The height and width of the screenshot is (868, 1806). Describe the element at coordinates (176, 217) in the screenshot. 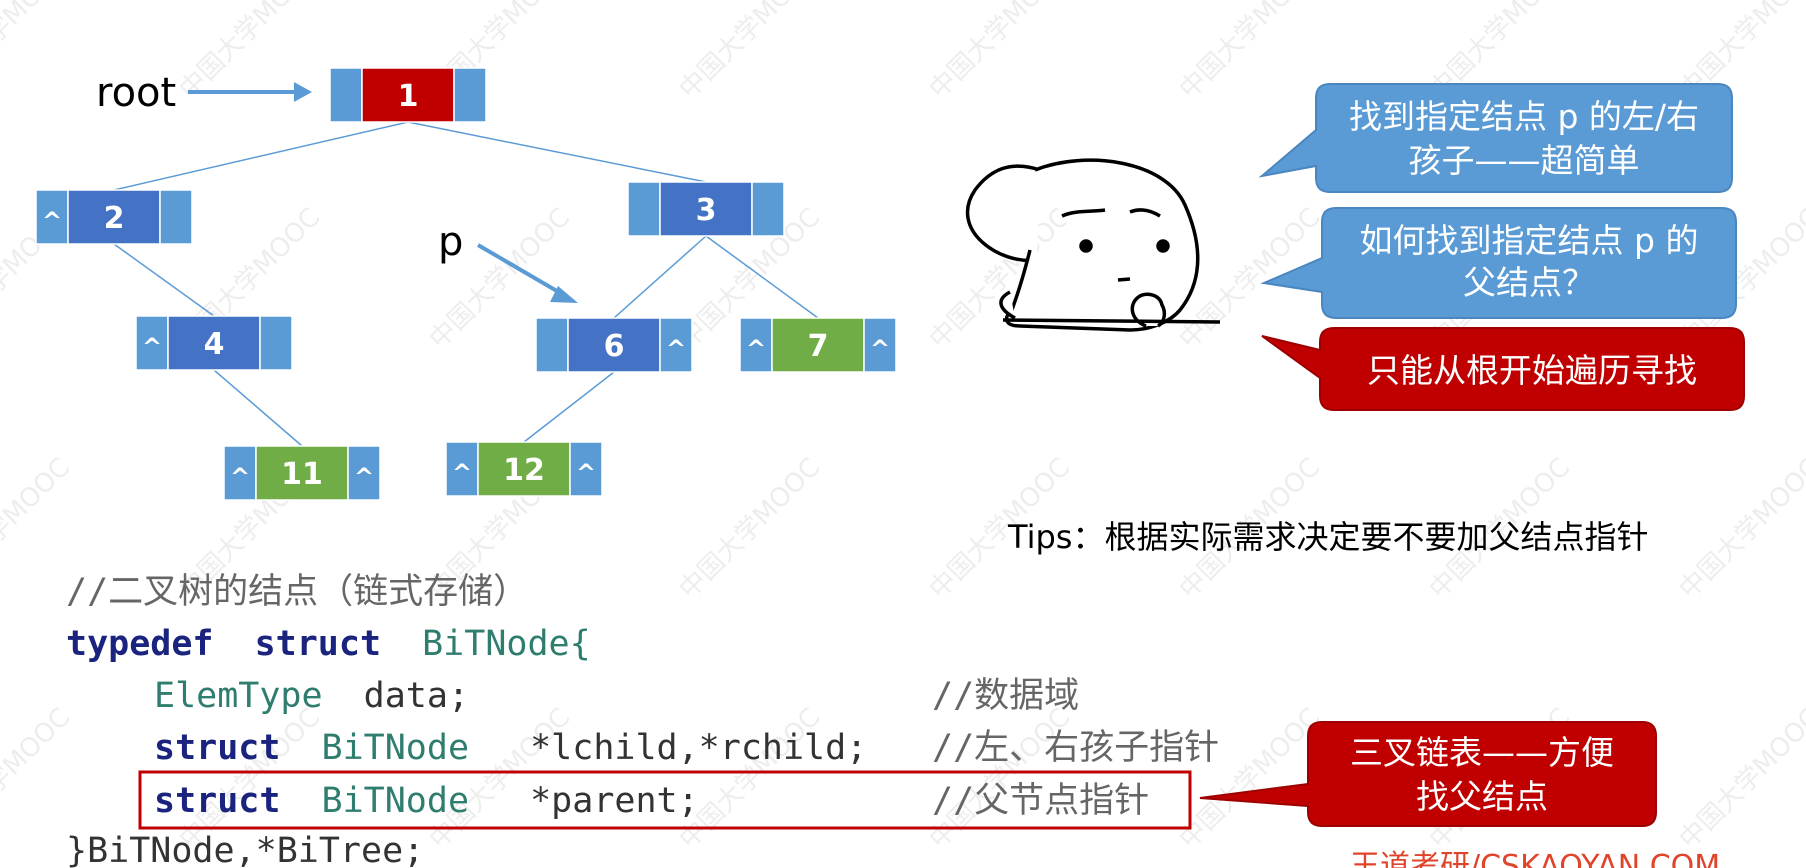

I see `node-2-right-pointer-cell` at that location.